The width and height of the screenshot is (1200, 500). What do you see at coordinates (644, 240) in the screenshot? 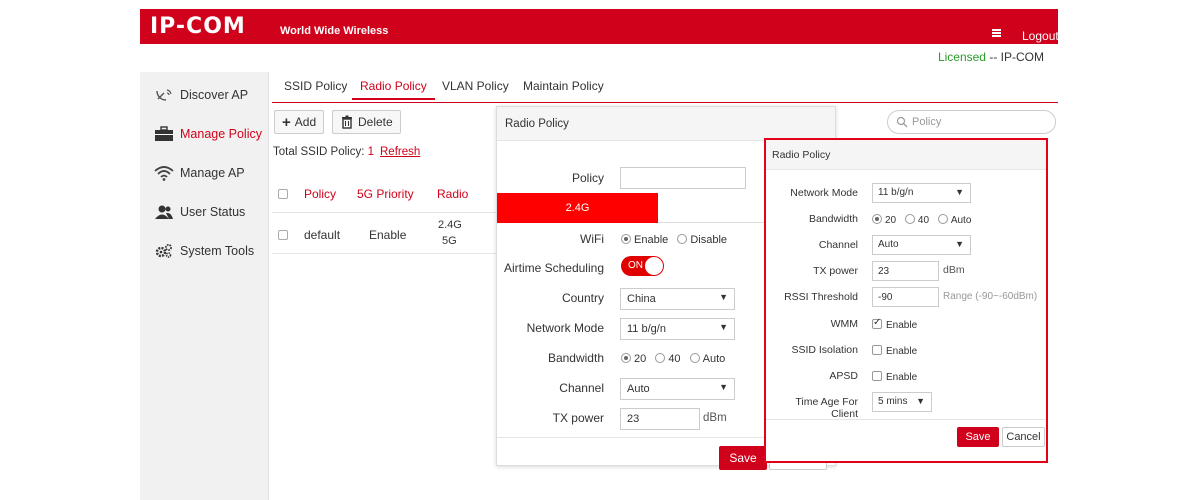
I see `wifi-enable-radio: Enable` at bounding box center [644, 240].